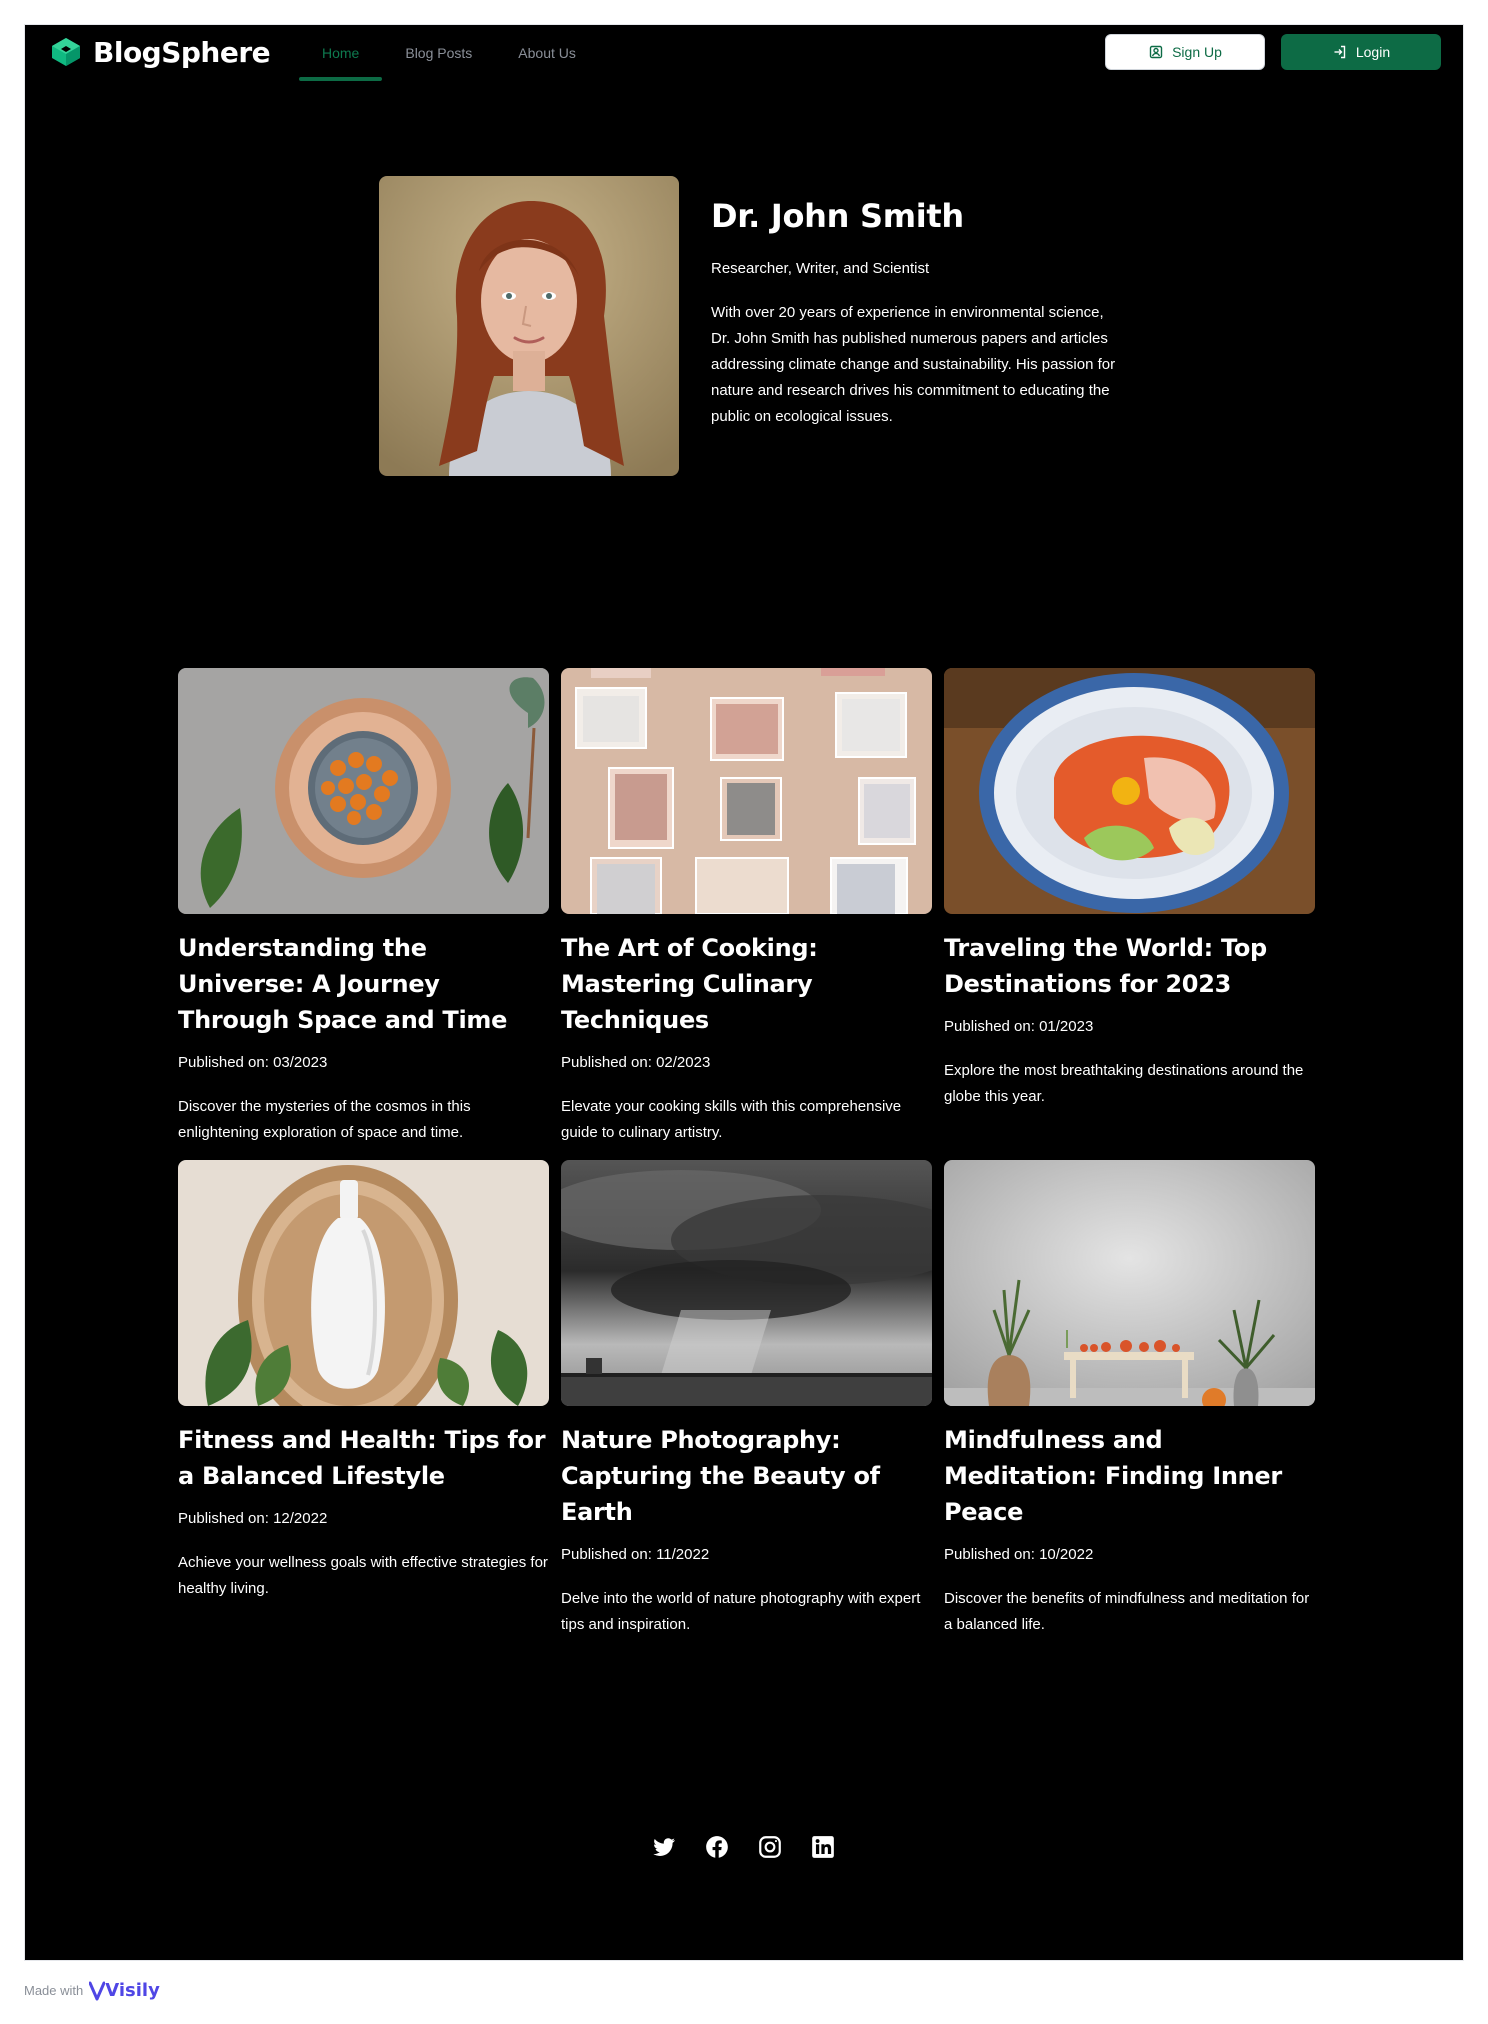 This screenshot has width=1488, height=2024. Describe the element at coordinates (823, 1847) in the screenshot. I see `linkedin-icon` at that location.